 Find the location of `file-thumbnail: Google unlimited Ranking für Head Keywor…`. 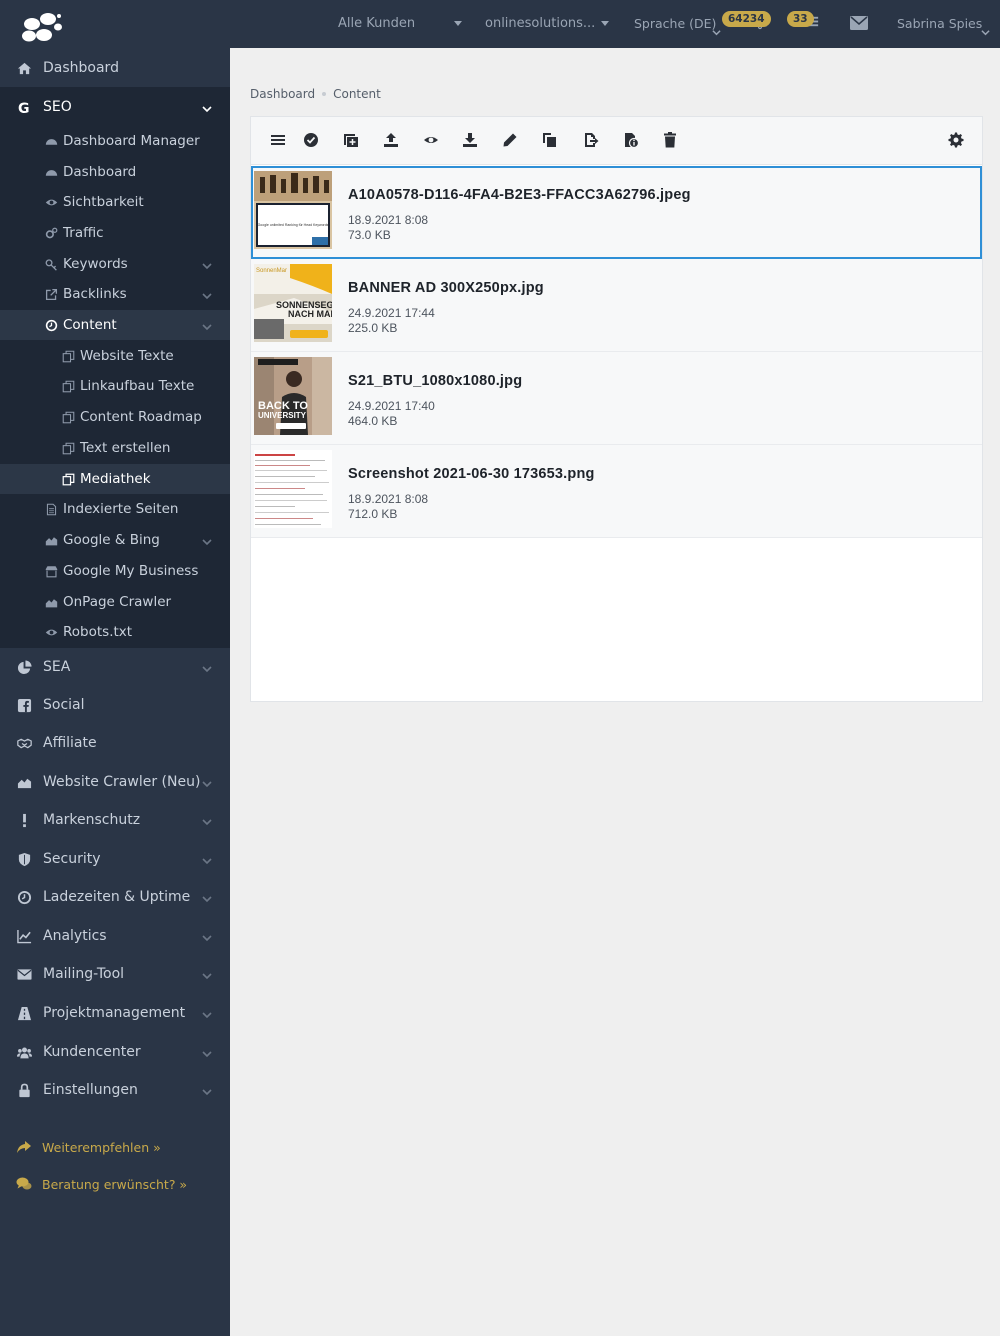

file-thumbnail: Google unlimited Ranking für Head Keywor… is located at coordinates (293, 210).